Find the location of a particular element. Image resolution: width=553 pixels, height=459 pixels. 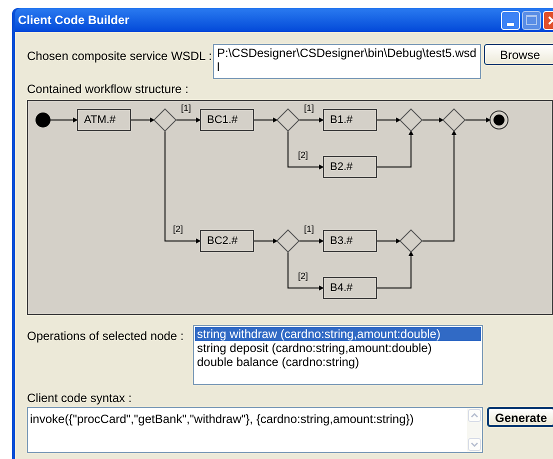

code-text: invoke({"procCard","getBank","withdraw"}, {cardno:string,amount:string}) is located at coordinates (222, 419).